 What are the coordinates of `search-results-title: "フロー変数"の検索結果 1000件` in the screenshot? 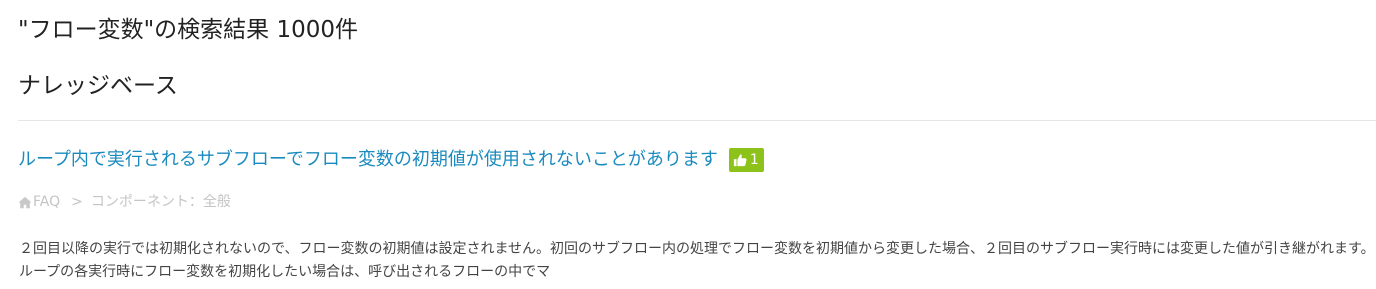 It's located at (188, 30).